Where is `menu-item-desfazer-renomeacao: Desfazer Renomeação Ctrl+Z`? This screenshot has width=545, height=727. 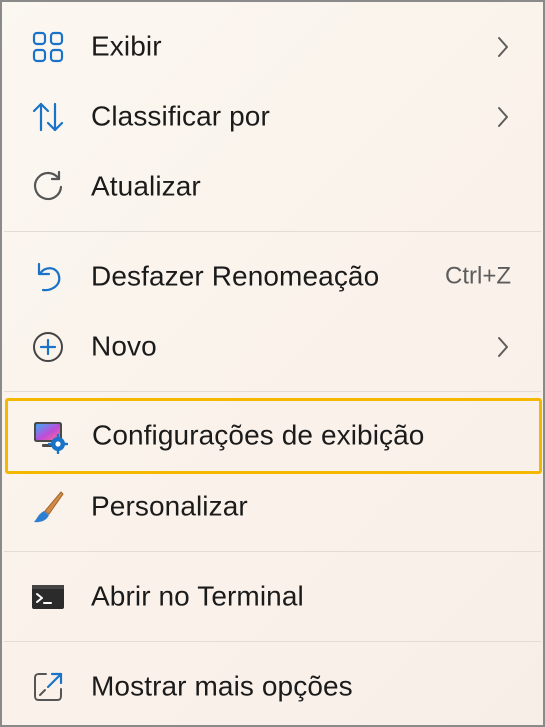 menu-item-desfazer-renomeacao: Desfazer Renomeação Ctrl+Z is located at coordinates (272, 277).